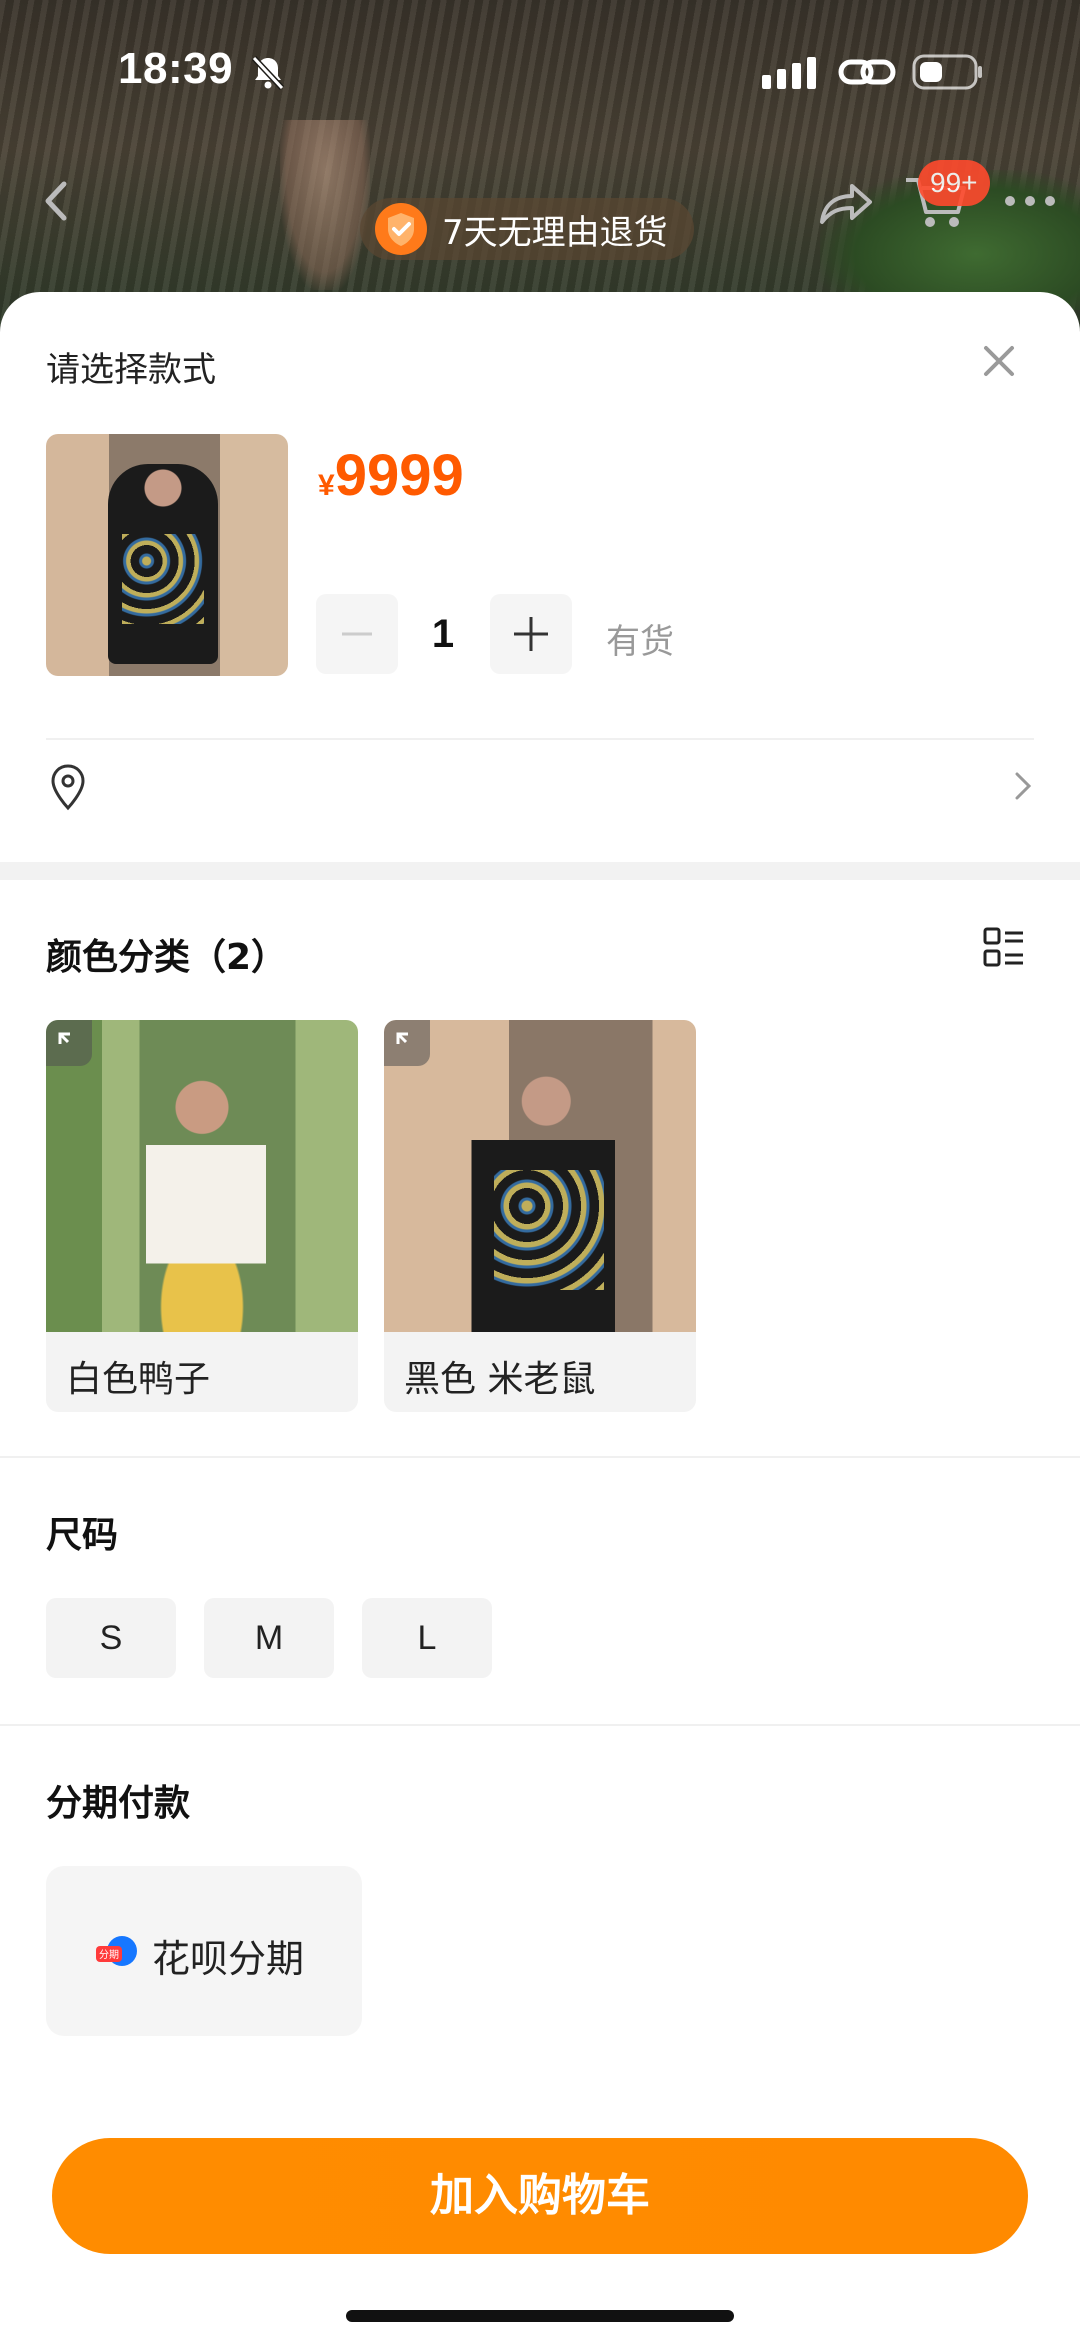 The height and width of the screenshot is (2340, 1080). Describe the element at coordinates (1023, 786) in the screenshot. I see `chevron-right-icon` at that location.